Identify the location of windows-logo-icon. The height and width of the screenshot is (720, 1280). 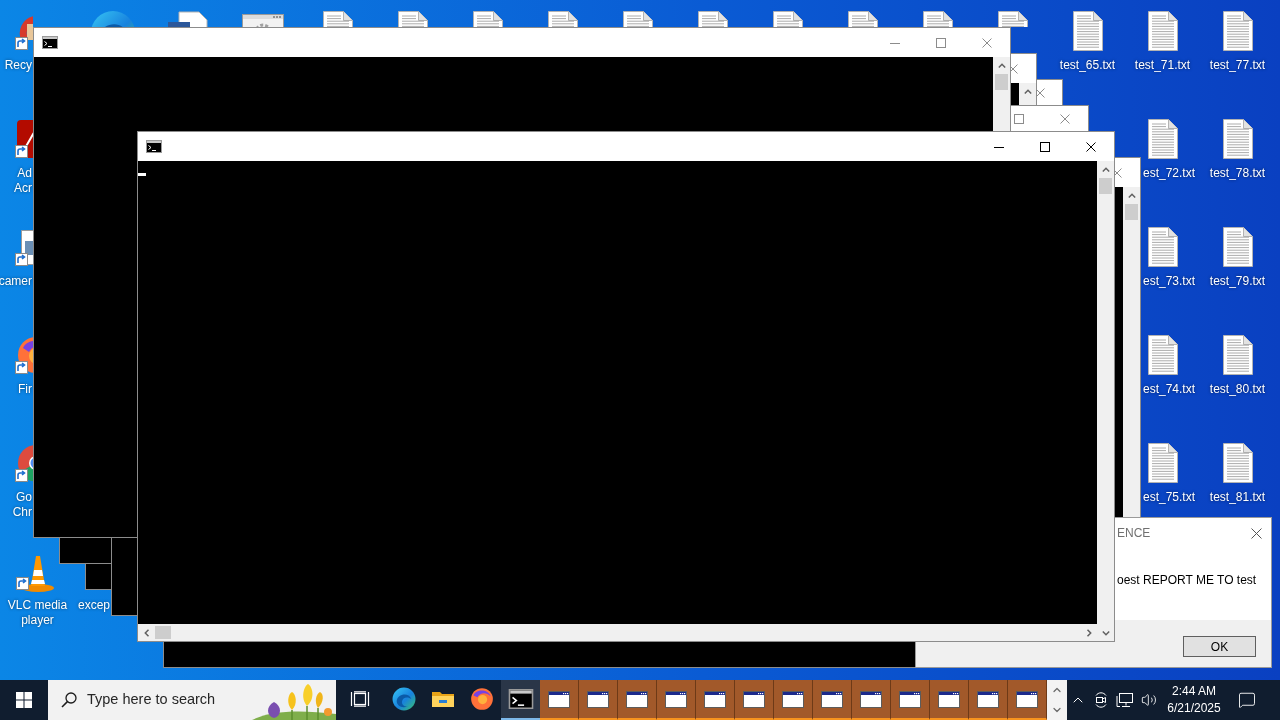
(24, 700).